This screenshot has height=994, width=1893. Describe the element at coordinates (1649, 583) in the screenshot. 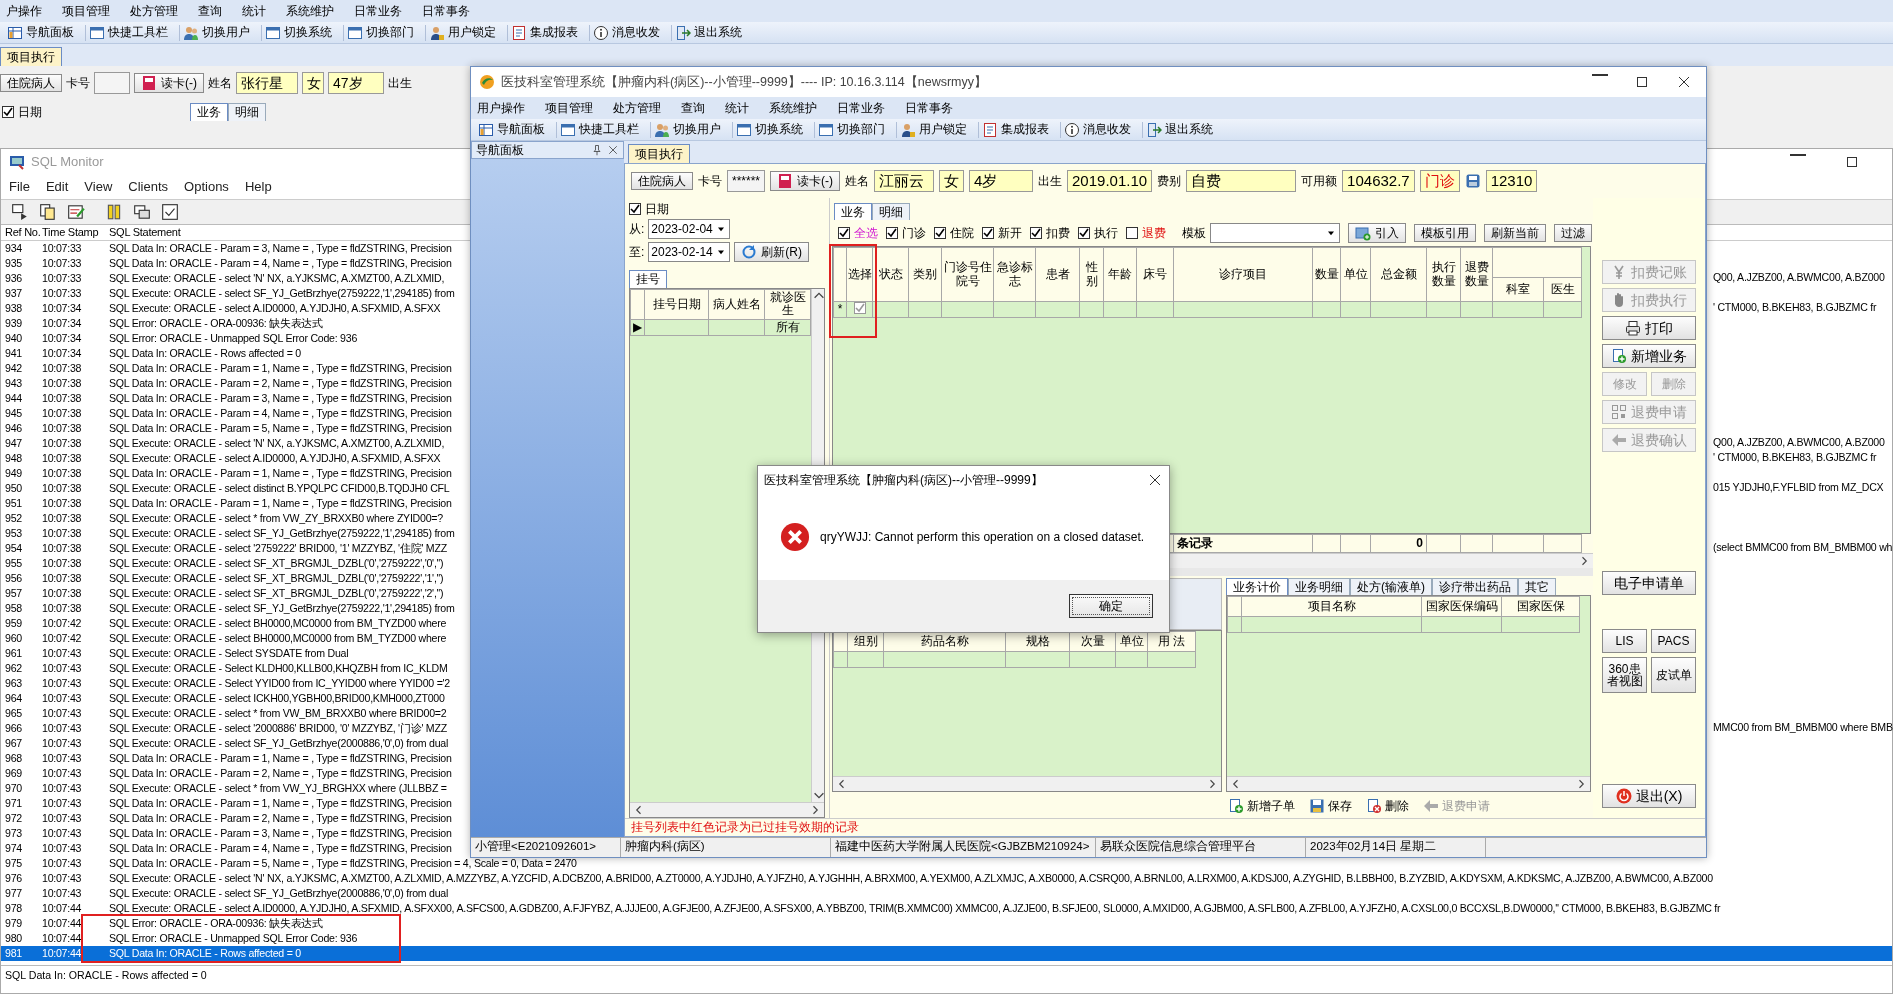

I see `side-button: 电子申请单` at that location.